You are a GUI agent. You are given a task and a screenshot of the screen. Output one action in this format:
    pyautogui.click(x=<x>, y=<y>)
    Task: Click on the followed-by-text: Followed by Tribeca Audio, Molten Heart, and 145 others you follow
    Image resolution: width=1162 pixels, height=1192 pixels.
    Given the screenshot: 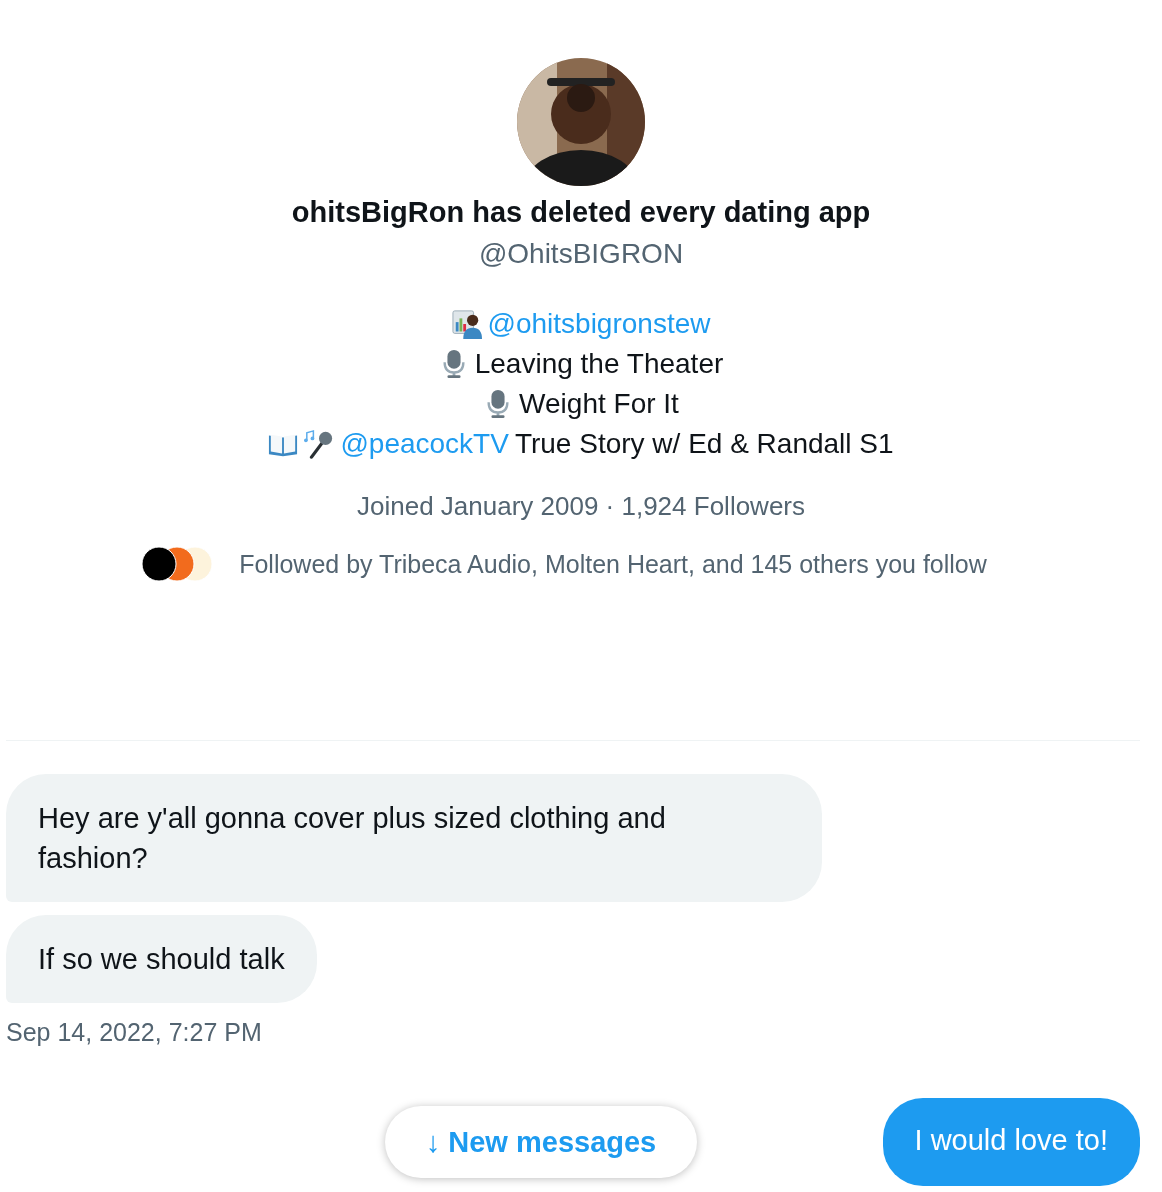 What is the action you would take?
    pyautogui.click(x=613, y=564)
    